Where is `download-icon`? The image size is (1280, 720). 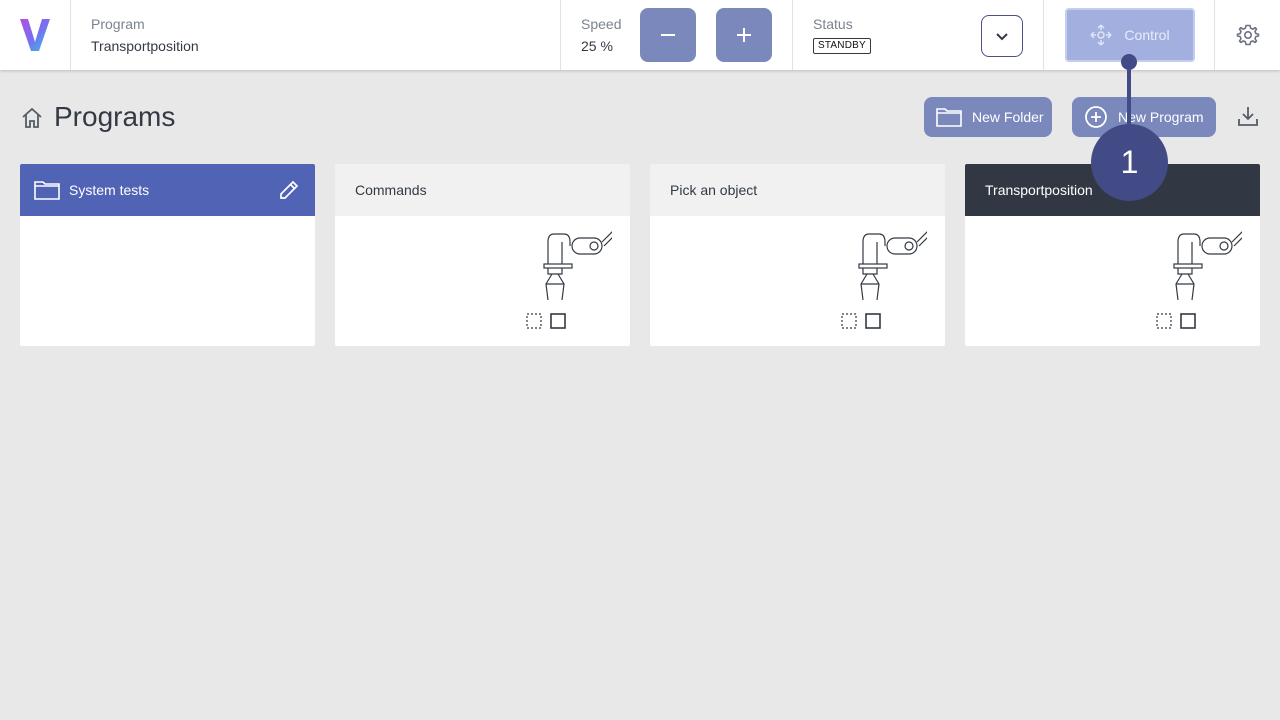
download-icon is located at coordinates (1248, 116).